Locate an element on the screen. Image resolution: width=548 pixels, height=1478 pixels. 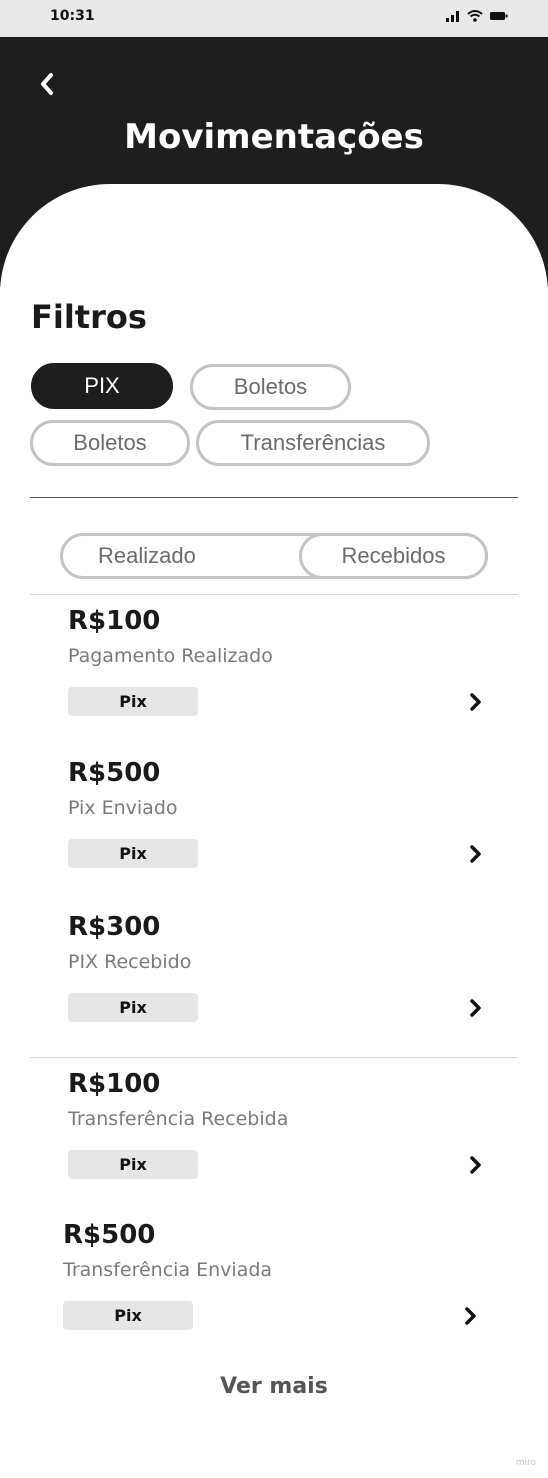
transaction-description: Transferência Recebida is located at coordinates (178, 1119).